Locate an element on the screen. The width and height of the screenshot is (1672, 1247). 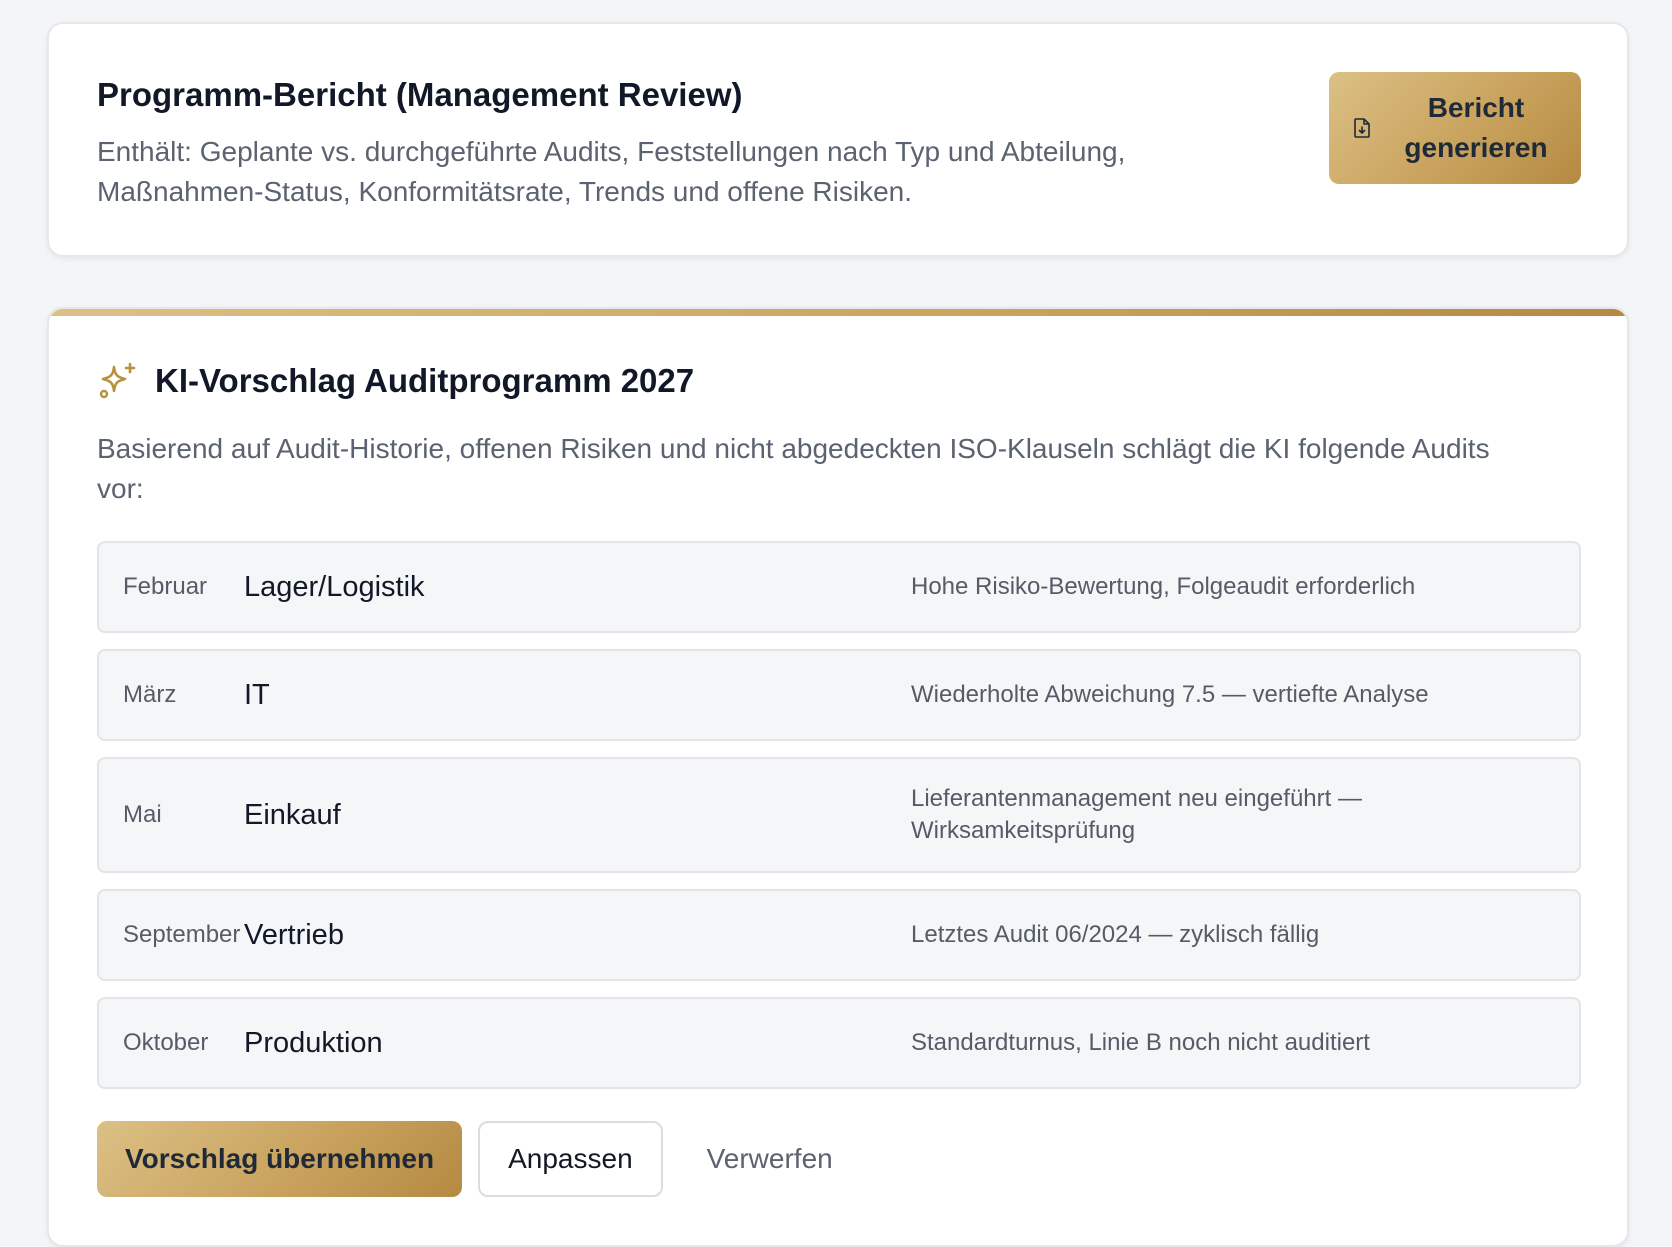
report-title: Programm-Bericht (Management Review) is located at coordinates (420, 94).